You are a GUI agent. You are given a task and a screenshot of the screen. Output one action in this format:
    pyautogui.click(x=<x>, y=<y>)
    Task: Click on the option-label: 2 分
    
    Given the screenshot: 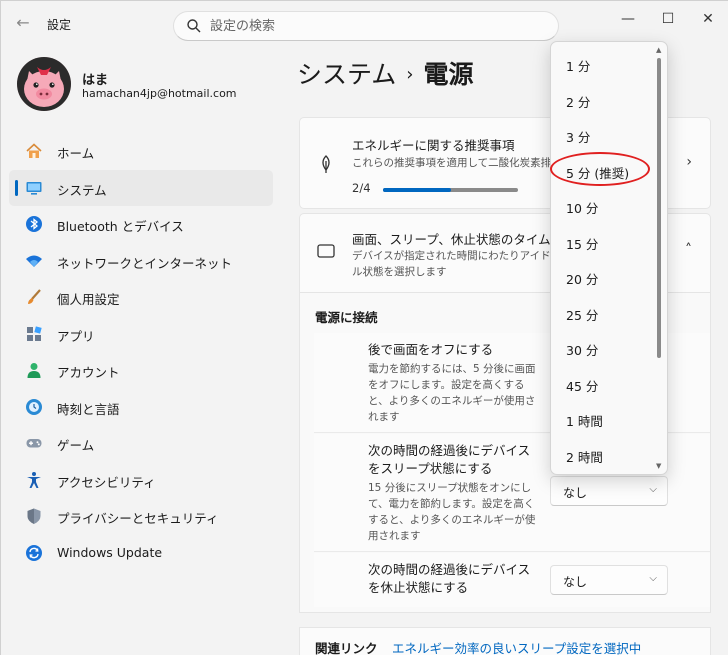 What is the action you would take?
    pyautogui.click(x=578, y=102)
    